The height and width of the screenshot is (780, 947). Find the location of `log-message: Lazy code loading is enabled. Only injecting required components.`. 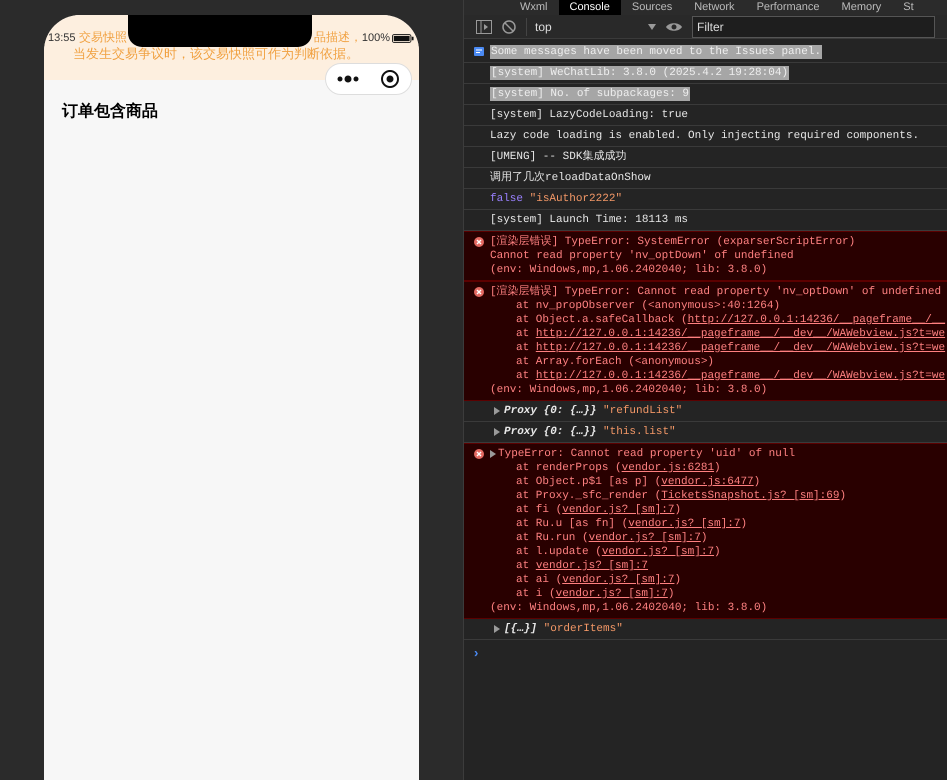

log-message: Lazy code loading is enabled. Only injecting required components. is located at coordinates (705, 136).